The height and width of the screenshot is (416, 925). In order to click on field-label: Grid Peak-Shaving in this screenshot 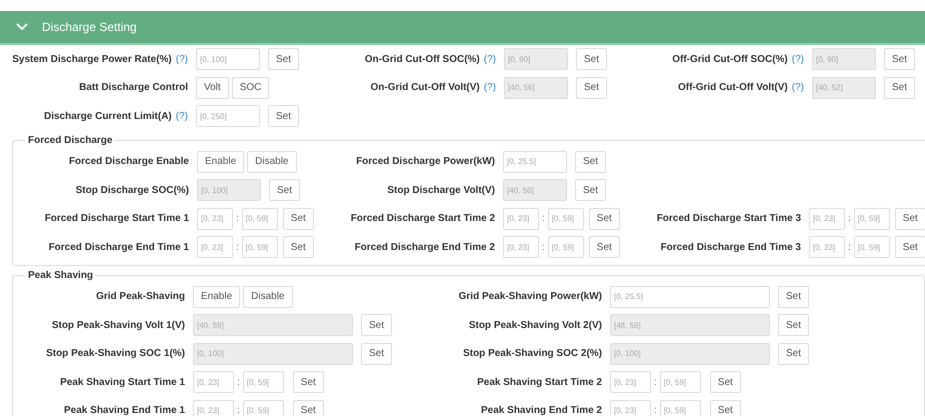, I will do `click(140, 297)`.